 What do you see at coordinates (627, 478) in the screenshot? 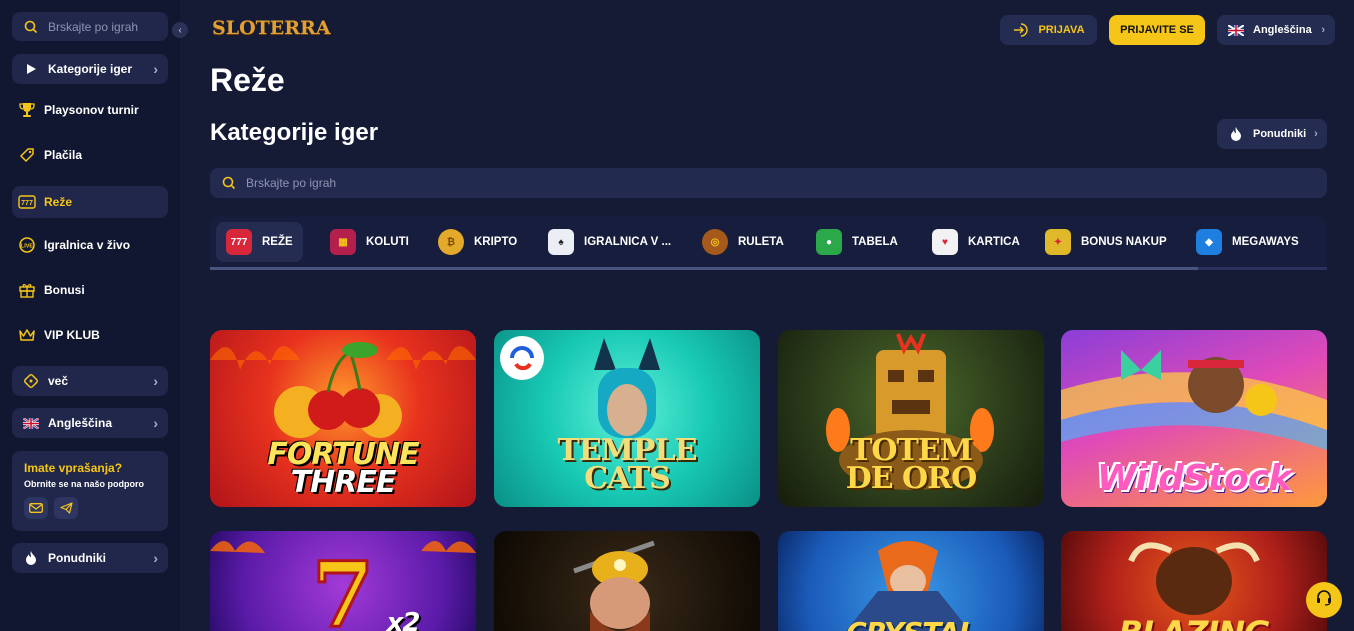
I see `game-title-line2: CATS` at bounding box center [627, 478].